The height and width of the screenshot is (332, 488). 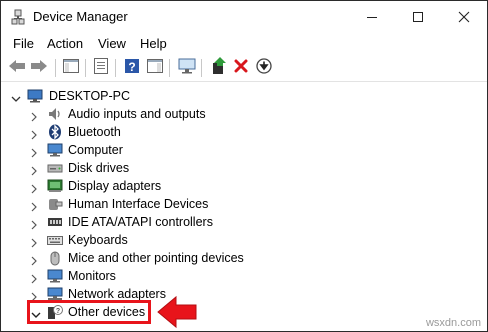 I want to click on tree-item-label: IDE ATA/ATAPI controllers, so click(x=140, y=222).